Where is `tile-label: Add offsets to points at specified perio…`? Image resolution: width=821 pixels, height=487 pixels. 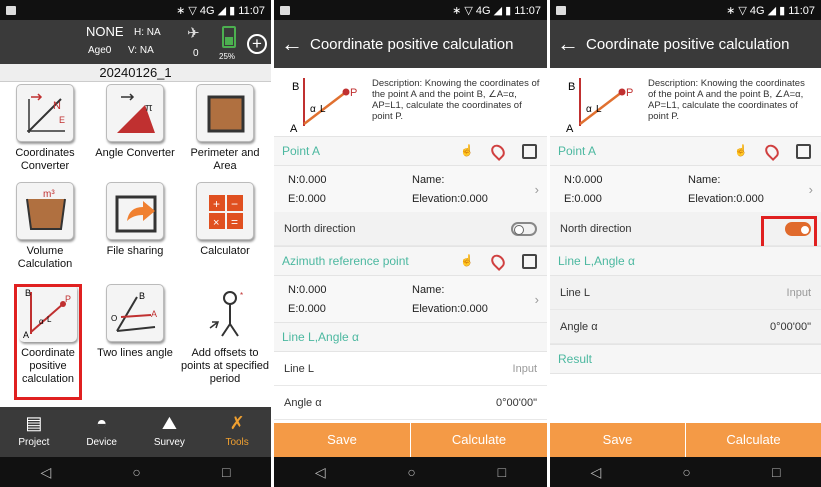 tile-label: Add offsets to points at specified perio… is located at coordinates (225, 366).